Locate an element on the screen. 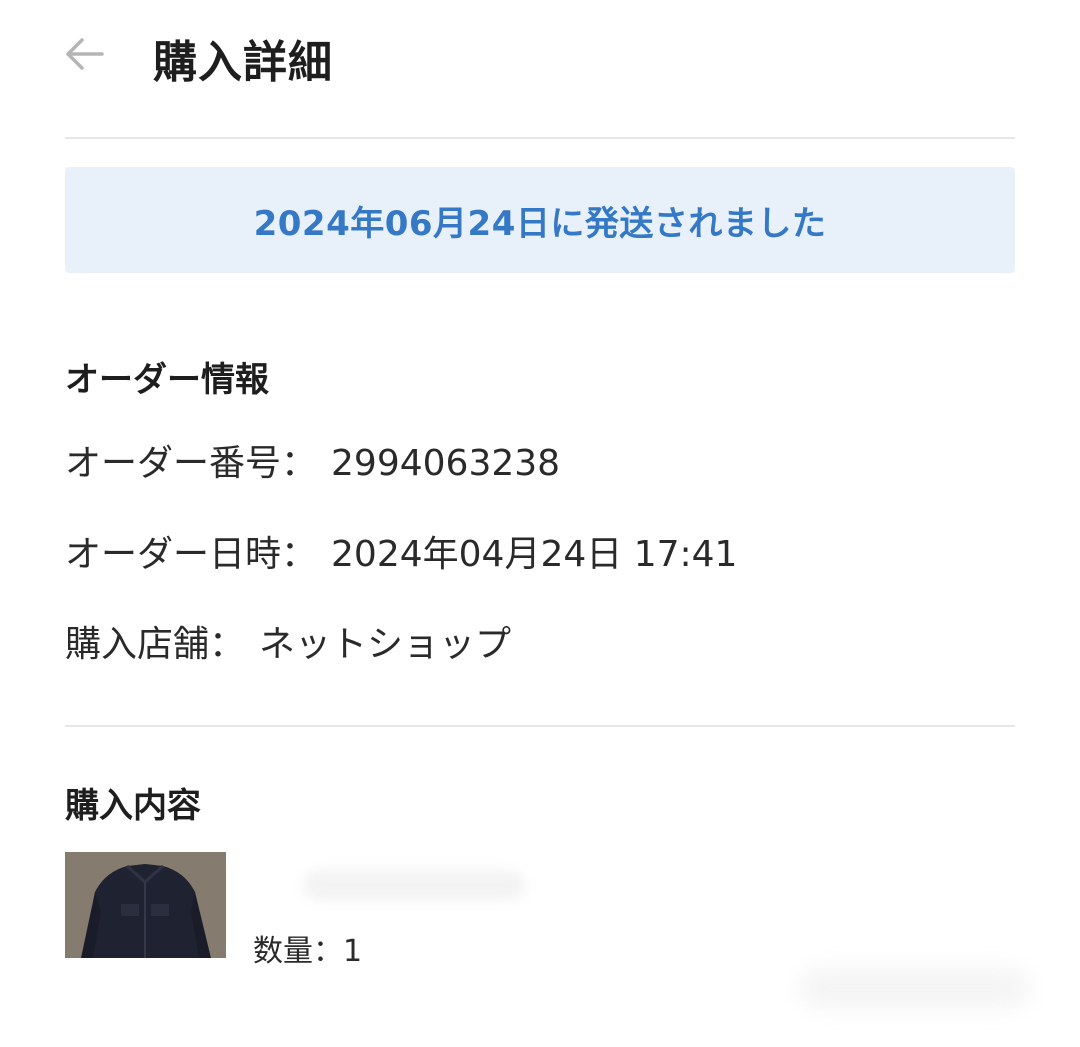 The height and width of the screenshot is (1047, 1080). order-info-title: オーダー情報 is located at coordinates (167, 380).